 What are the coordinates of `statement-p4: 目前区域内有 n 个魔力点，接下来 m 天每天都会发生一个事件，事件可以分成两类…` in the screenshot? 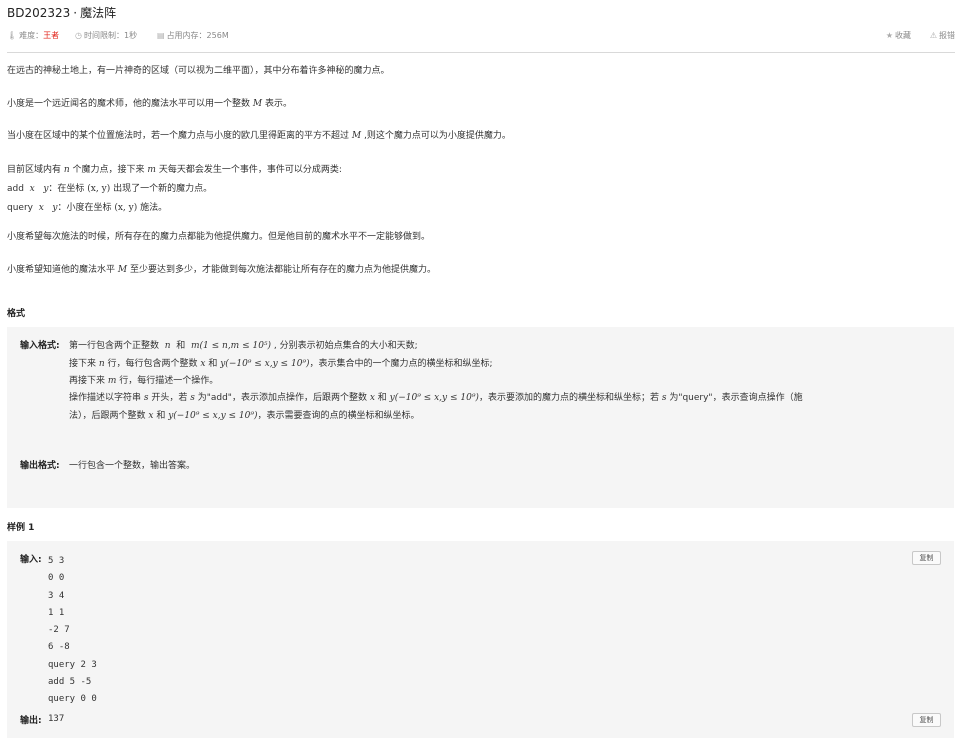 It's located at (174, 170).